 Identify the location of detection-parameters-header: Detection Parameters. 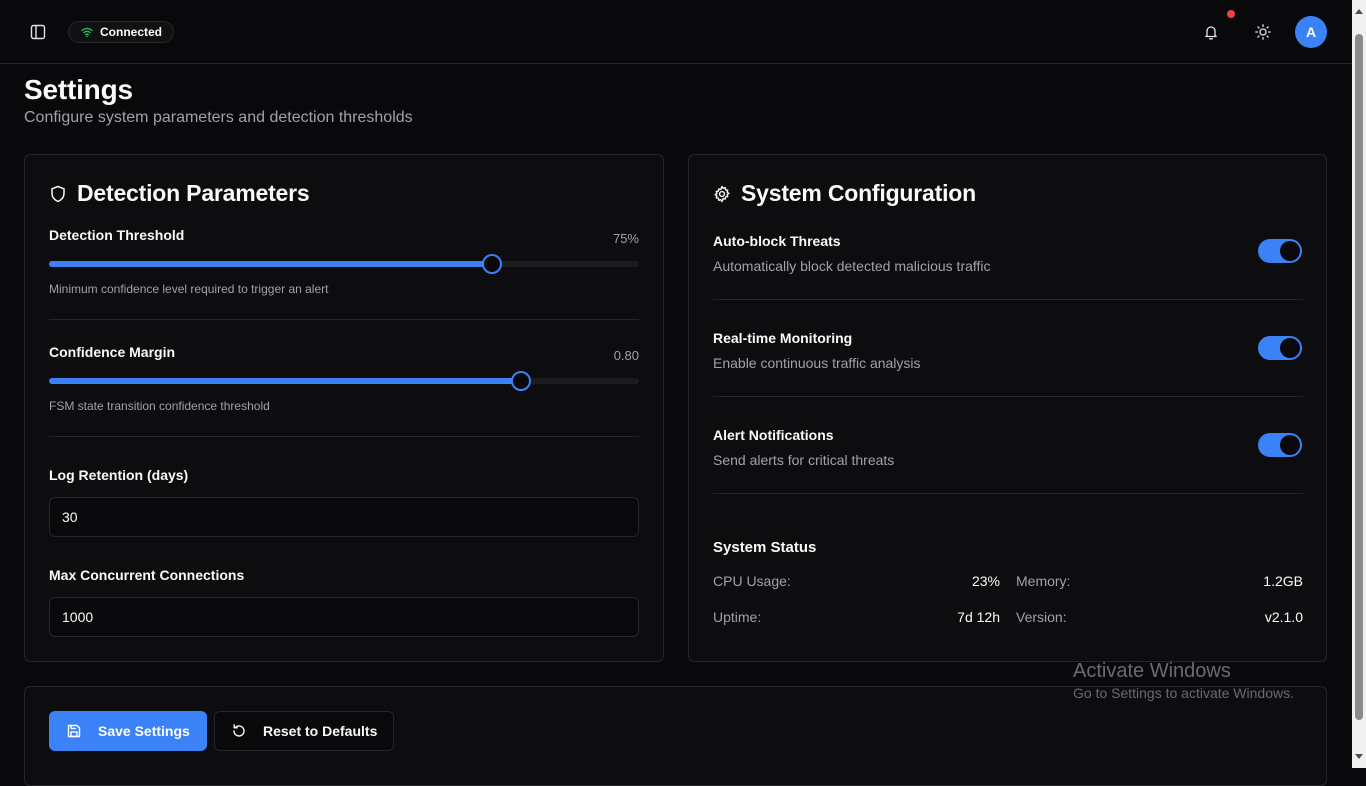
(179, 193).